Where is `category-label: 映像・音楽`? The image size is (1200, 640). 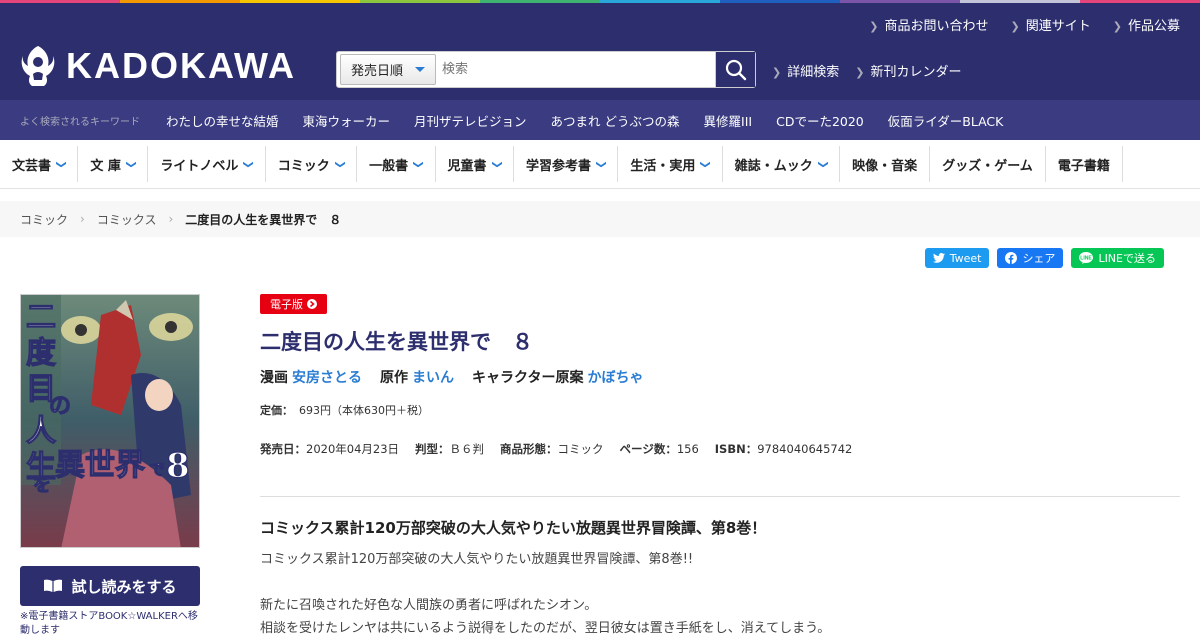
category-label: 映像・音楽 is located at coordinates (885, 166).